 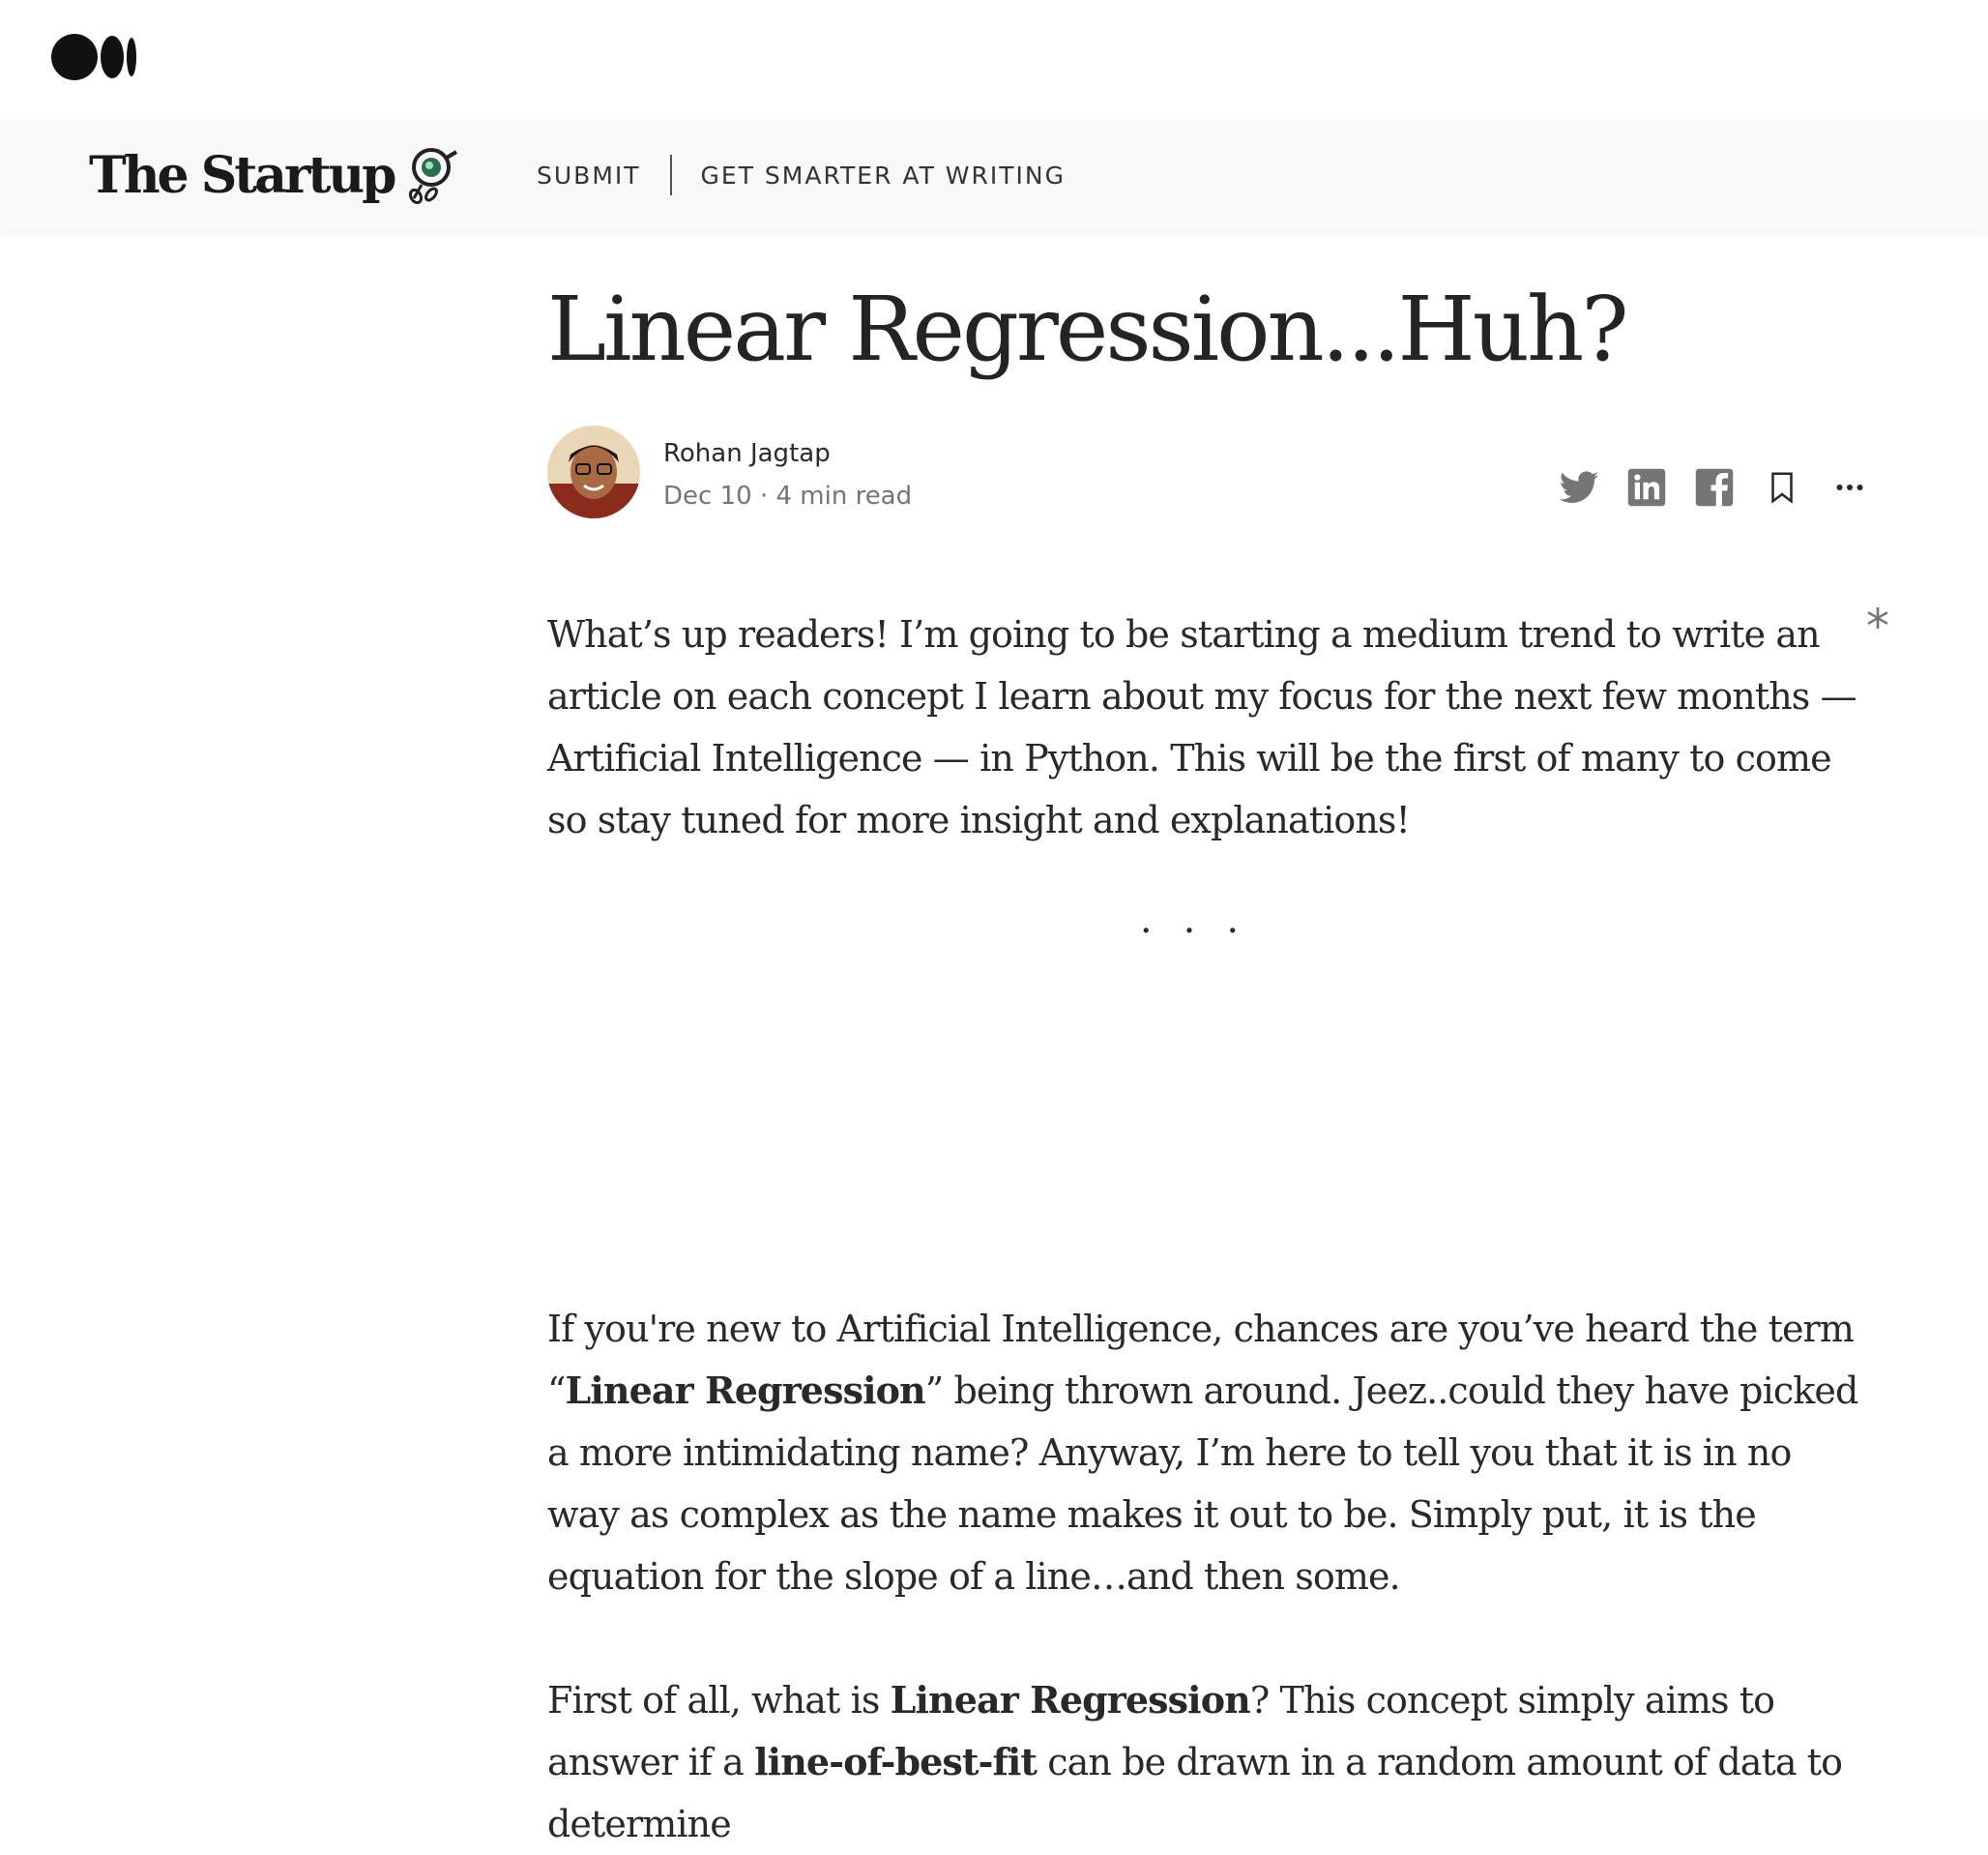 I want to click on author-avatar, so click(x=593, y=472).